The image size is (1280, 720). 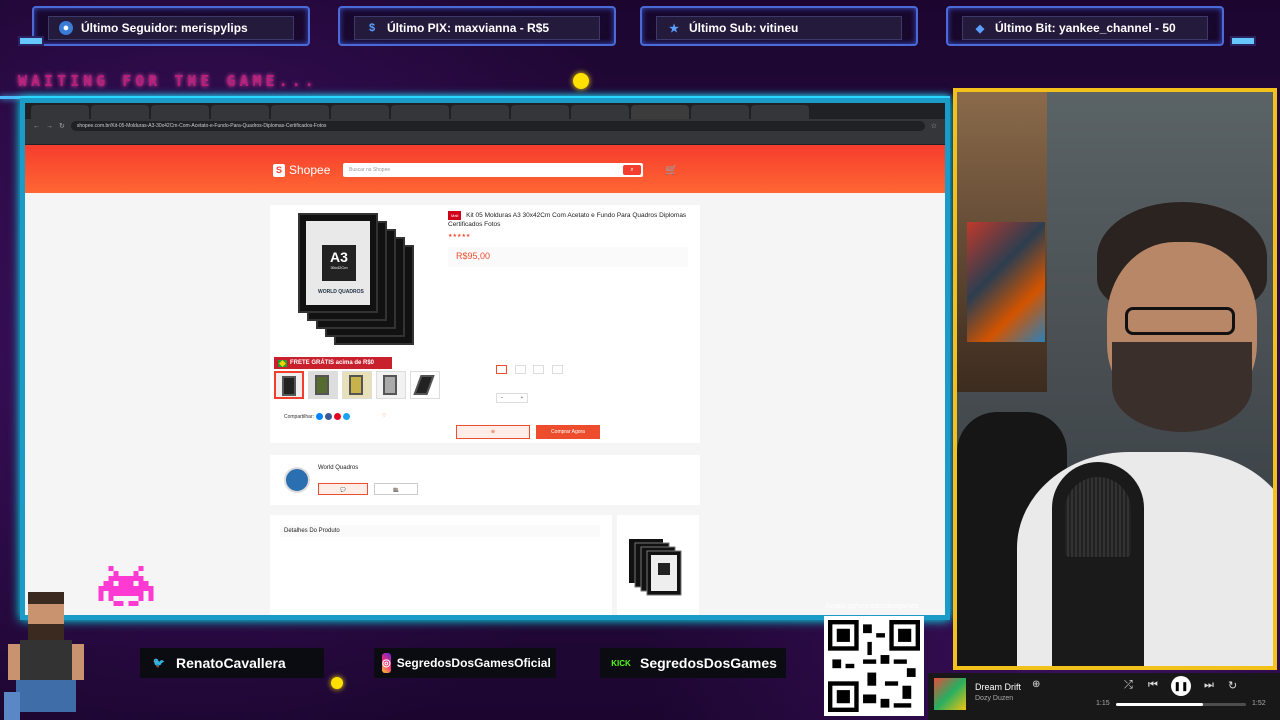 What do you see at coordinates (493, 170) in the screenshot?
I see `search-input: Buscar na Shopee ⌕` at bounding box center [493, 170].